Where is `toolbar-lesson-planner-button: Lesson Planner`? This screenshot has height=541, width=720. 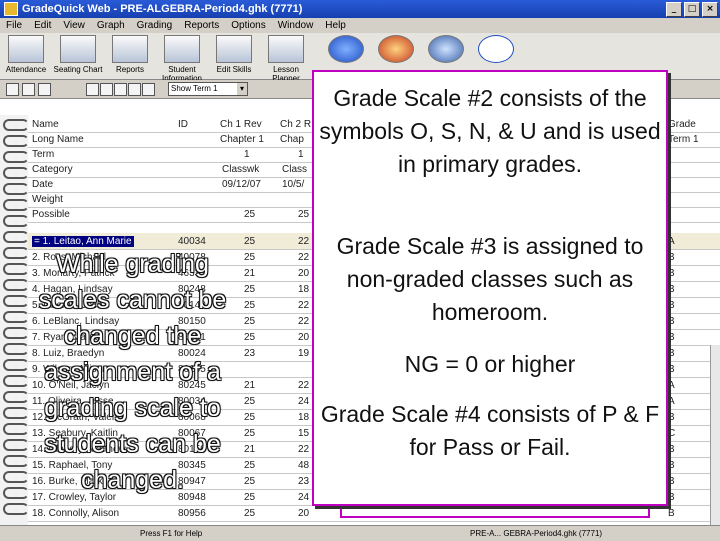
toolbar-lesson-planner-button: Lesson Planner is located at coordinates (286, 59).